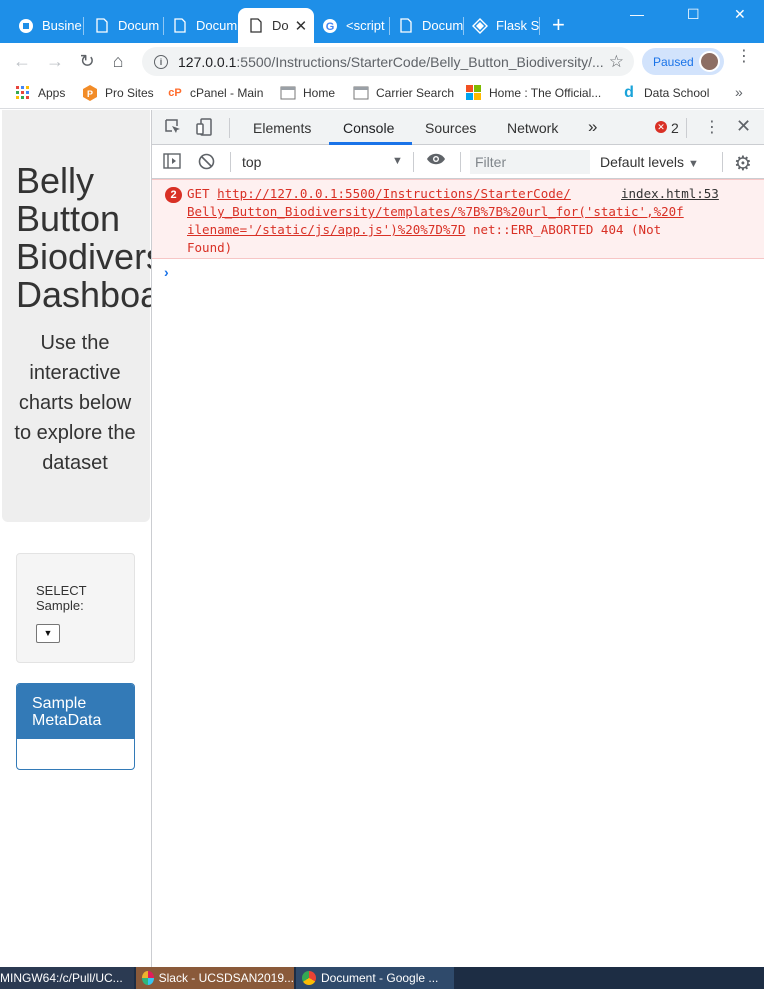 This screenshot has width=764, height=989. Describe the element at coordinates (739, 92) in the screenshot. I see `more-bookmarks-icon: »` at that location.